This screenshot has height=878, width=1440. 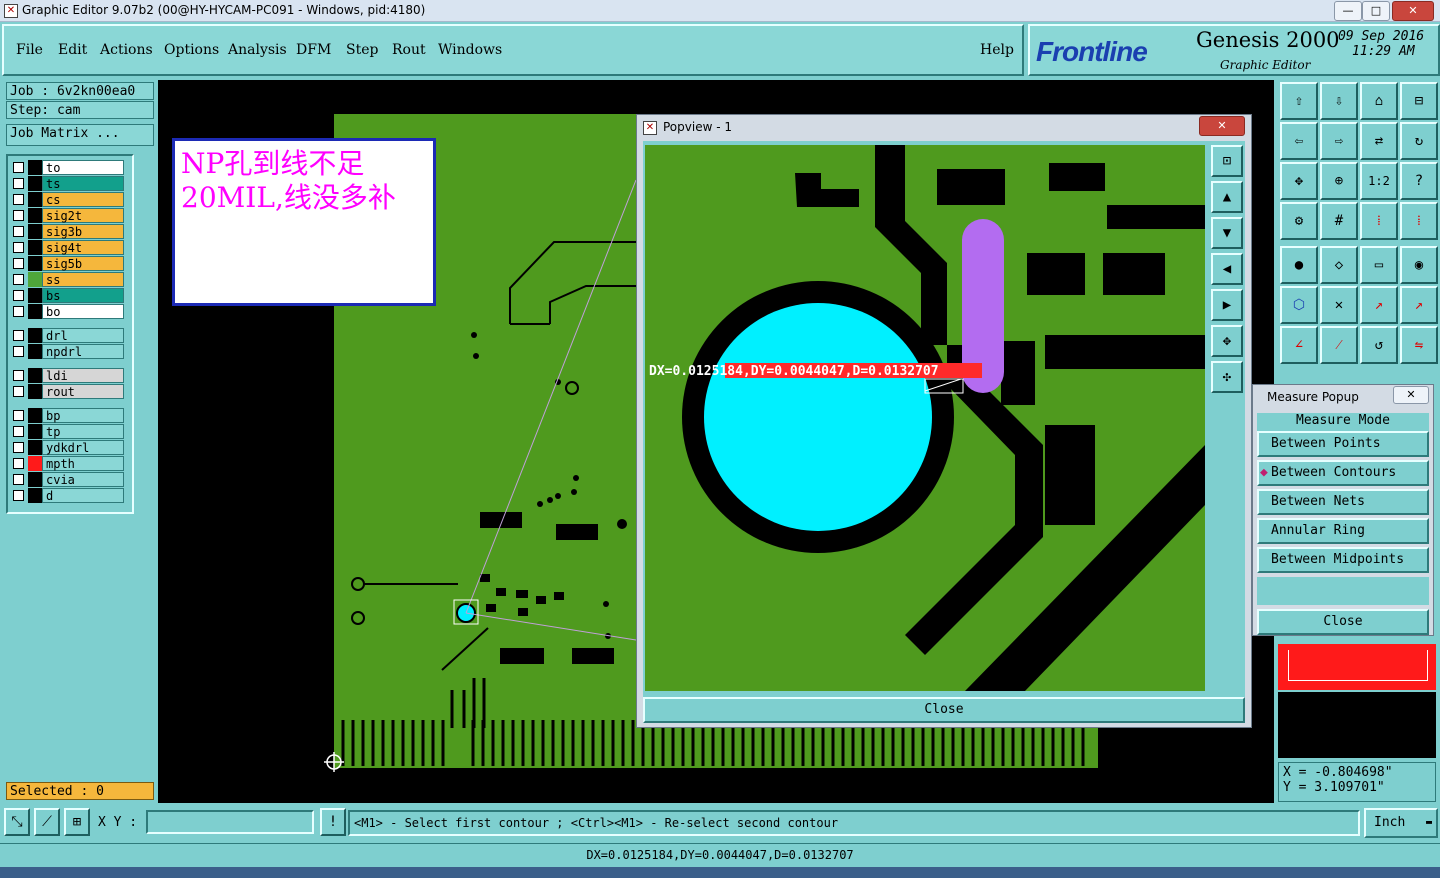 What do you see at coordinates (1227, 269) in the screenshot?
I see `popview-left-icon: ◀` at bounding box center [1227, 269].